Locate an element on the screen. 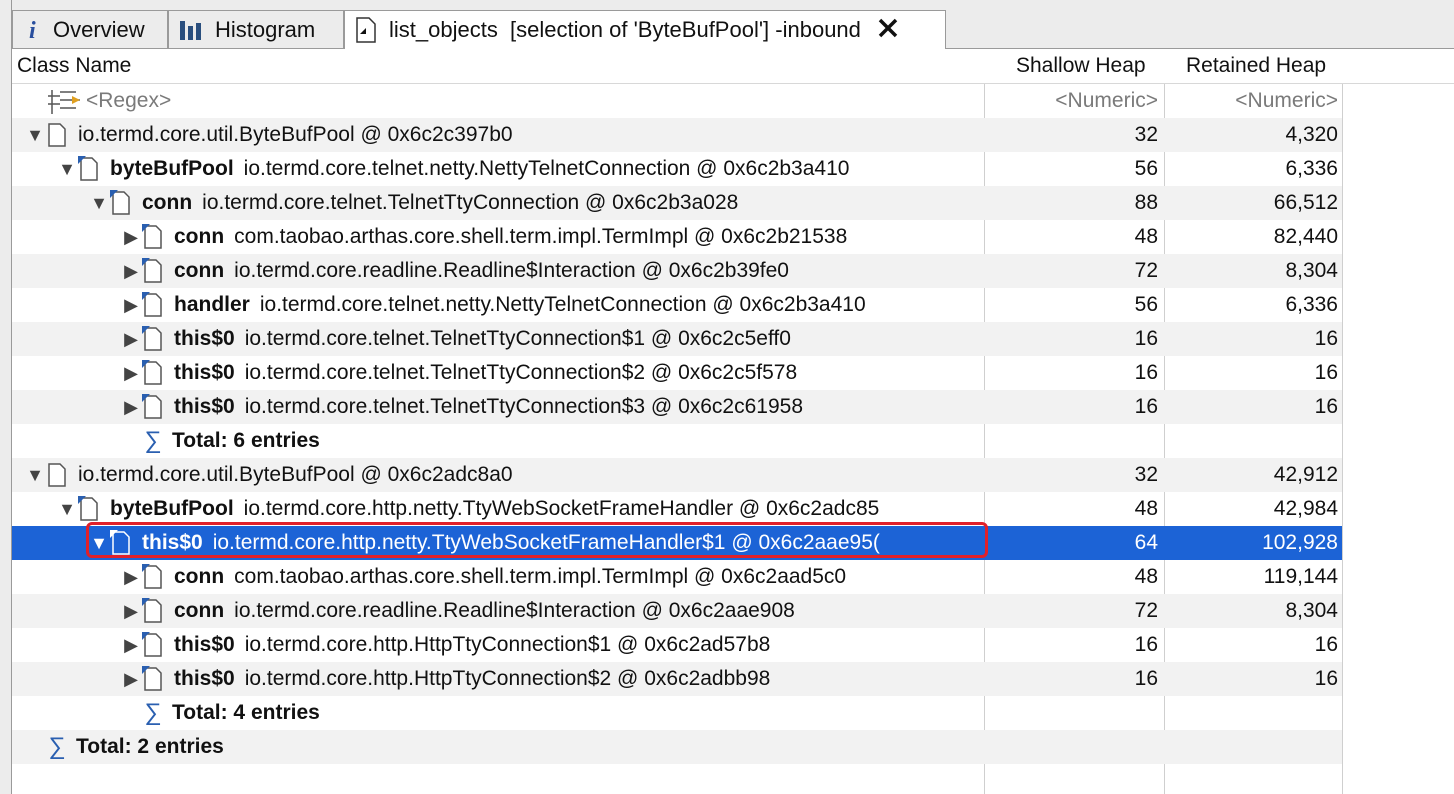 This screenshot has height=794, width=1454. shallow-heap-value: 56 is located at coordinates (1146, 168).